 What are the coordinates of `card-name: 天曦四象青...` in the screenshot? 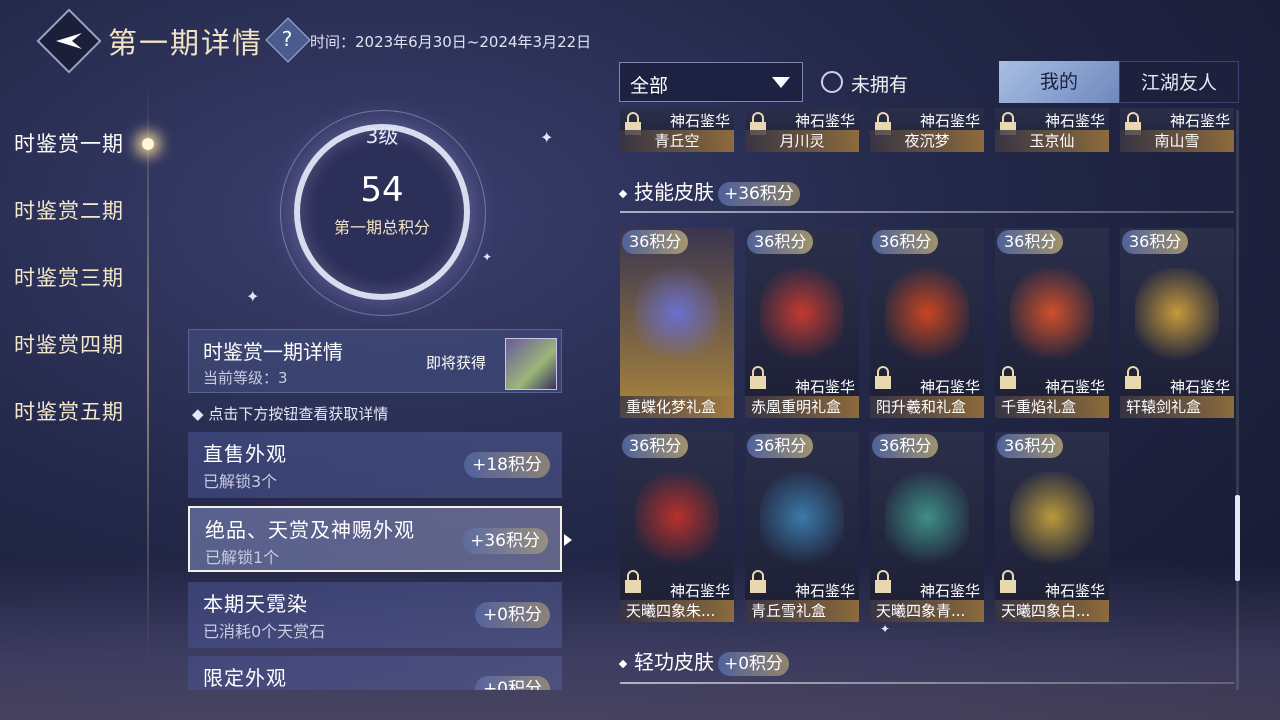 It's located at (927, 611).